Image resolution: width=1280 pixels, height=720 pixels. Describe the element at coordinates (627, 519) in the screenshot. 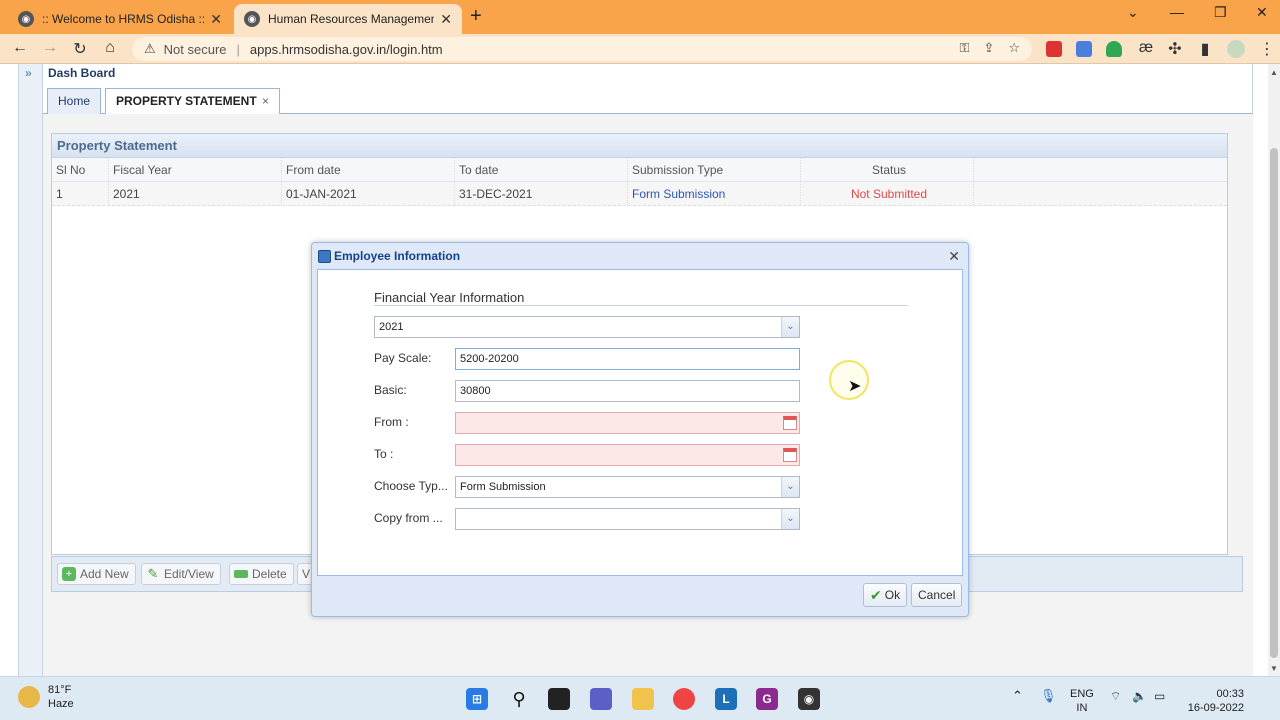

I see `copy-from-select: ⌄` at that location.